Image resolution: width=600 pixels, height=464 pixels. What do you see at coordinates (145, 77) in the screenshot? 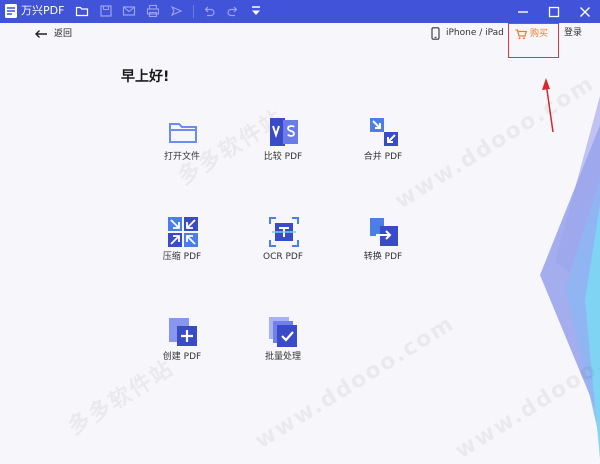
I see `greeting-heading: 早上好!` at bounding box center [145, 77].